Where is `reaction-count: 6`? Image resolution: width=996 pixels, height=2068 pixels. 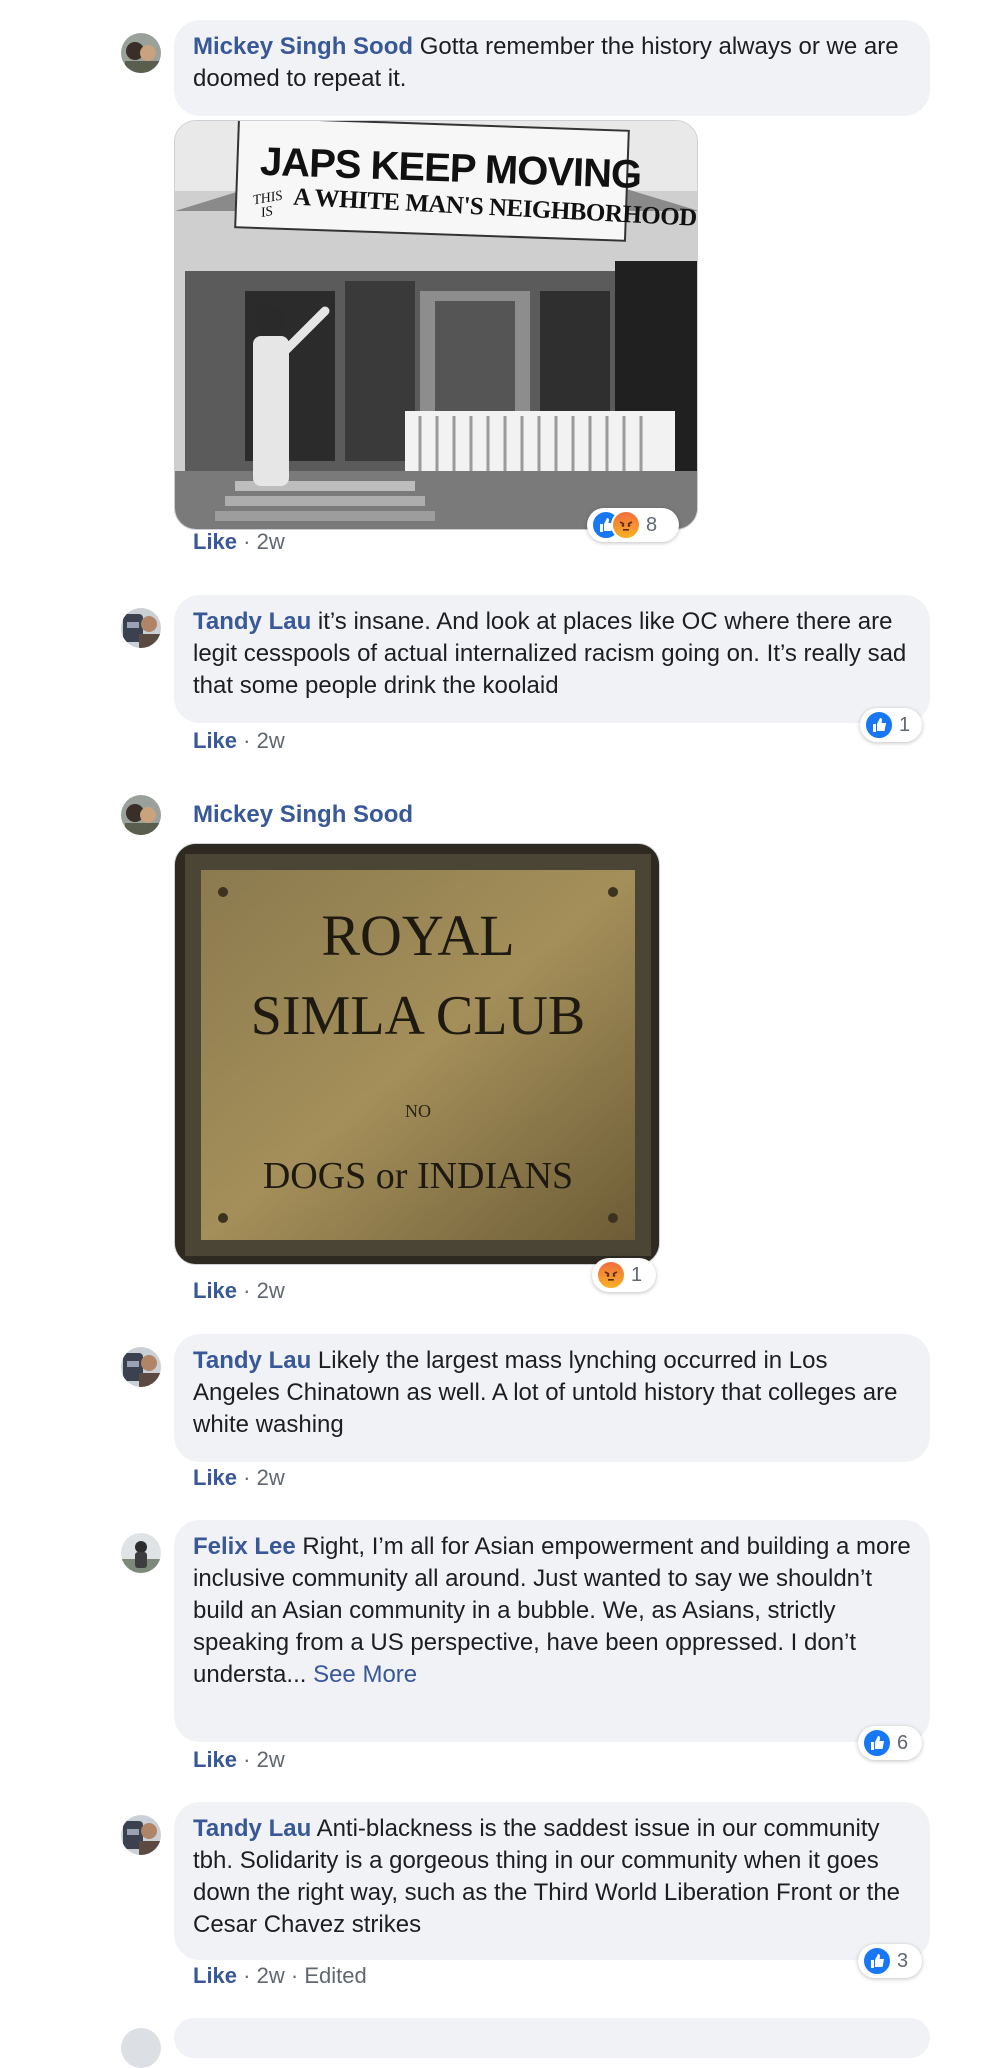
reaction-count: 6 is located at coordinates (903, 1742).